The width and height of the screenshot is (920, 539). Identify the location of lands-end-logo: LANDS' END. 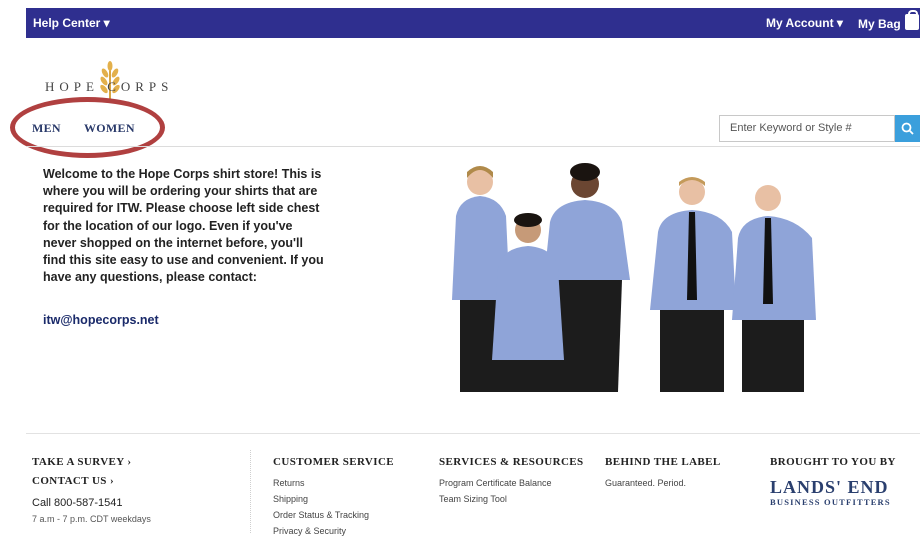
(829, 487).